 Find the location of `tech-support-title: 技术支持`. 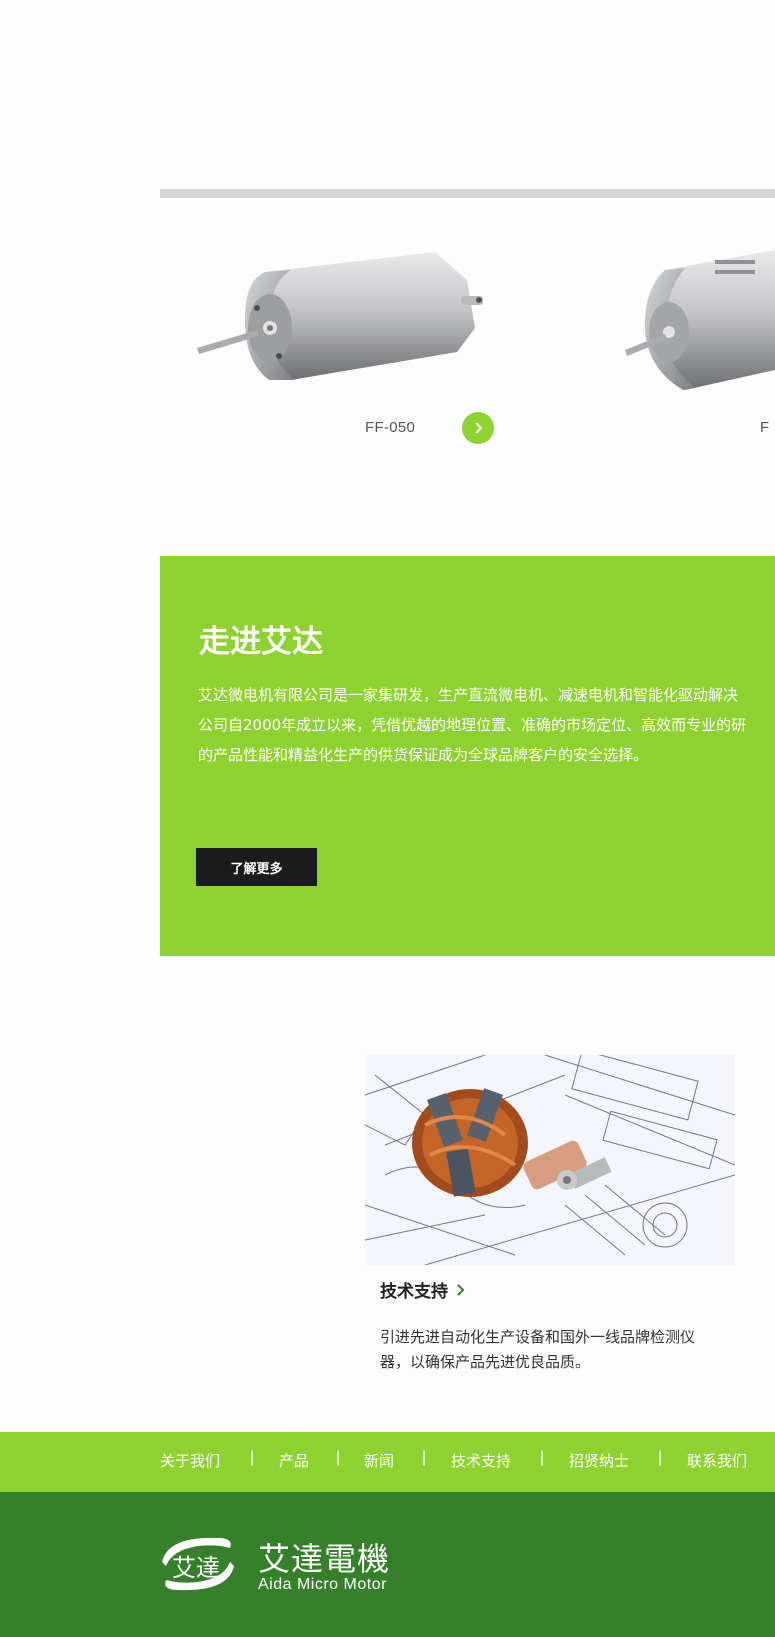

tech-support-title: 技术支持 is located at coordinates (423, 1289).